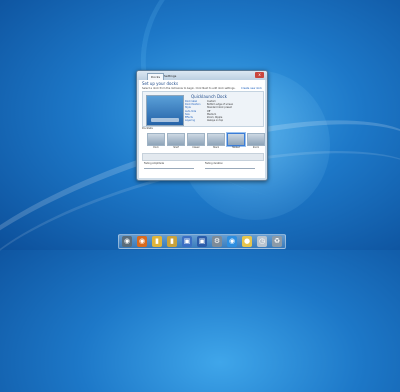 Image resolution: width=400 pixels, height=392 pixels. Describe the element at coordinates (142, 241) in the screenshot. I see `firefox-icon: ◉` at that location.